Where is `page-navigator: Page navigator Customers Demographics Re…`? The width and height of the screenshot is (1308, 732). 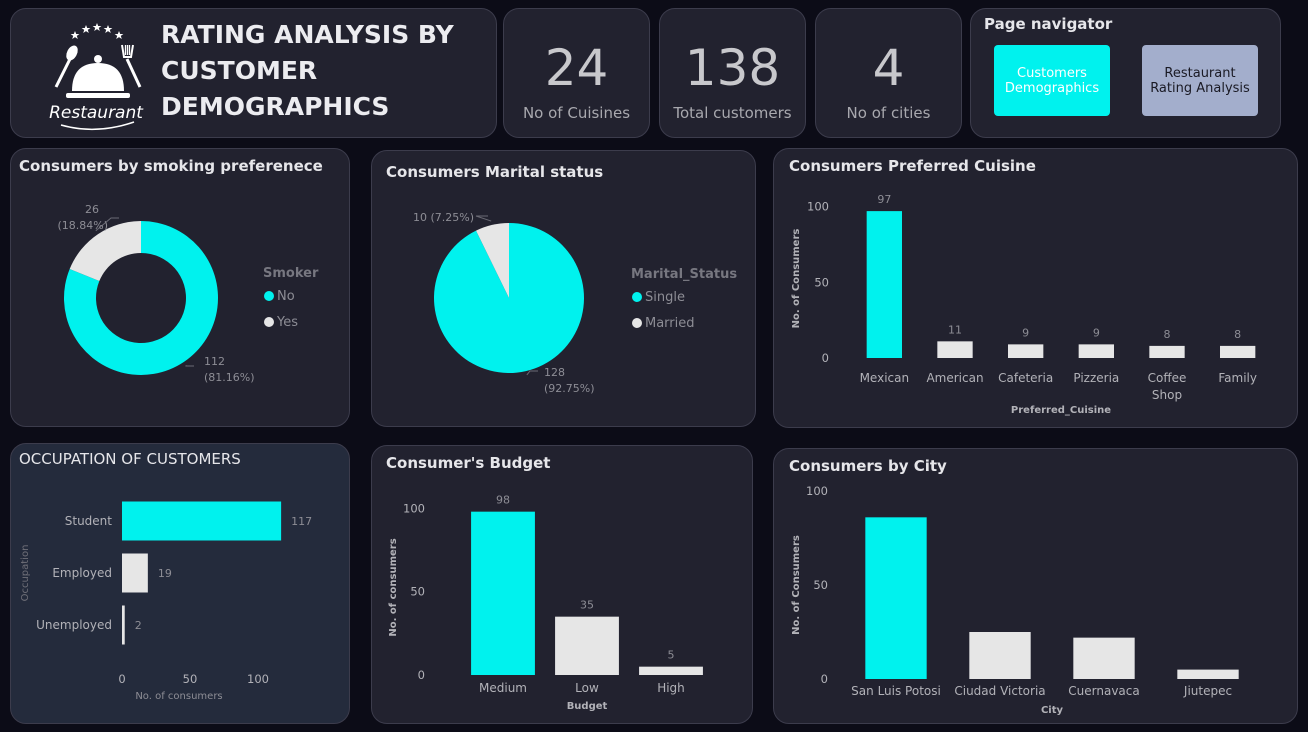
page-navigator: Page navigator Customers Demographics Re… is located at coordinates (1125, 73).